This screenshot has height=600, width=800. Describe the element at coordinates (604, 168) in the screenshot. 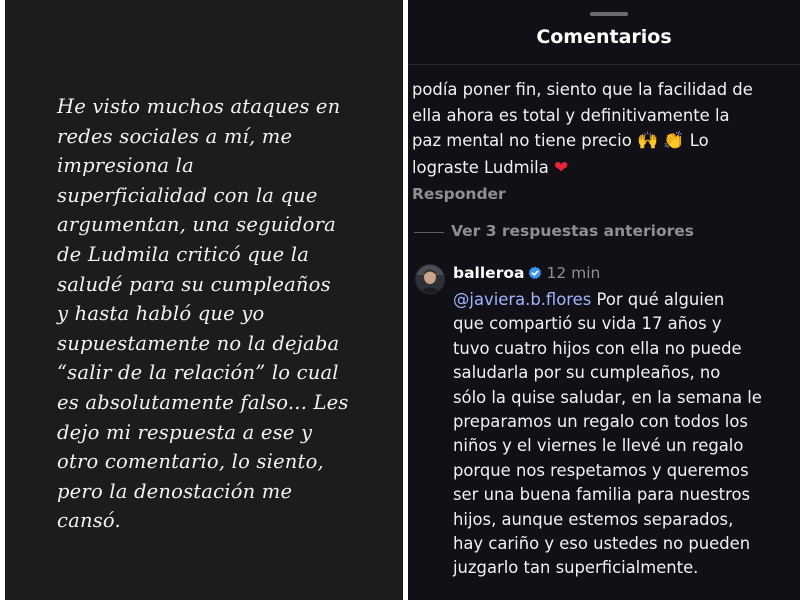

I see `comment-line: lograste Ludmila ❤` at that location.